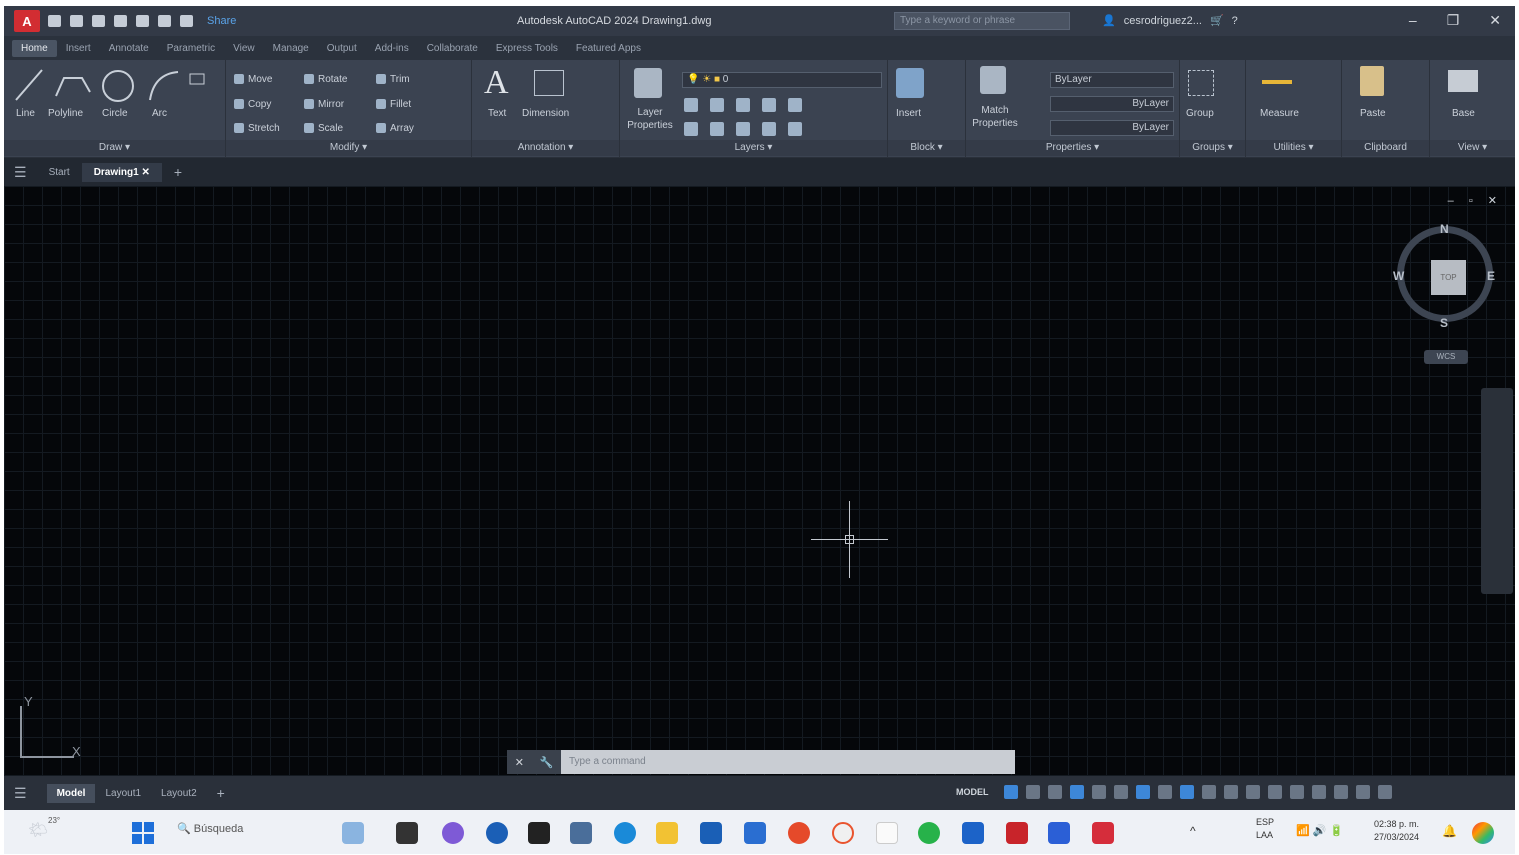 The height and width of the screenshot is (855, 1519). What do you see at coordinates (1112, 80) in the screenshot?
I see `color-dropdown: ByLayer` at bounding box center [1112, 80].